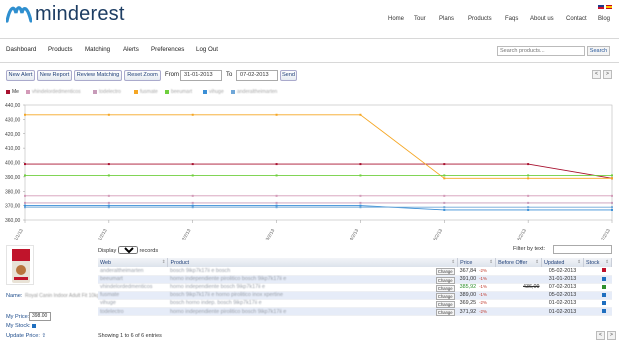 The width and height of the screenshot is (619, 347). I want to click on price-cell: 369,25 -2%, so click(476, 303).